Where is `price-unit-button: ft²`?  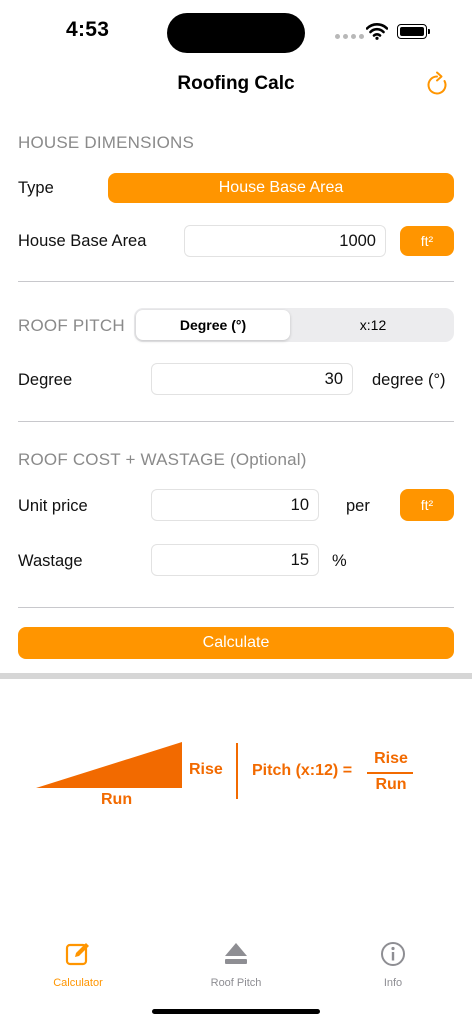 price-unit-button: ft² is located at coordinates (427, 505).